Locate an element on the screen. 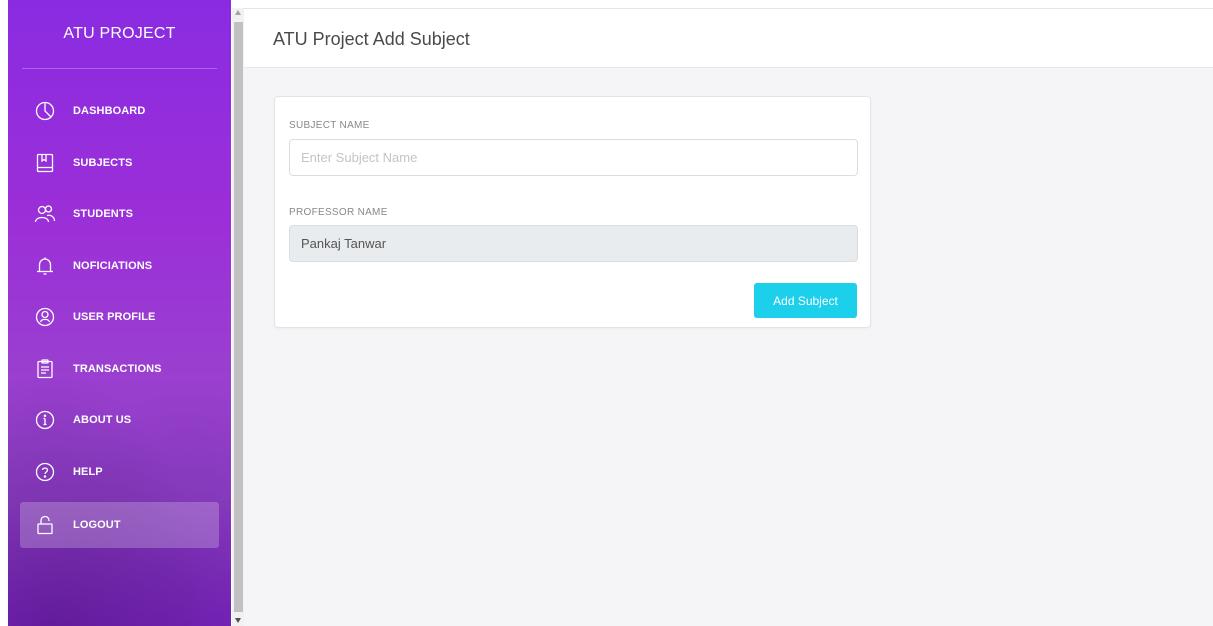  sidebar-item-label: SUBJECTS is located at coordinates (103, 162).